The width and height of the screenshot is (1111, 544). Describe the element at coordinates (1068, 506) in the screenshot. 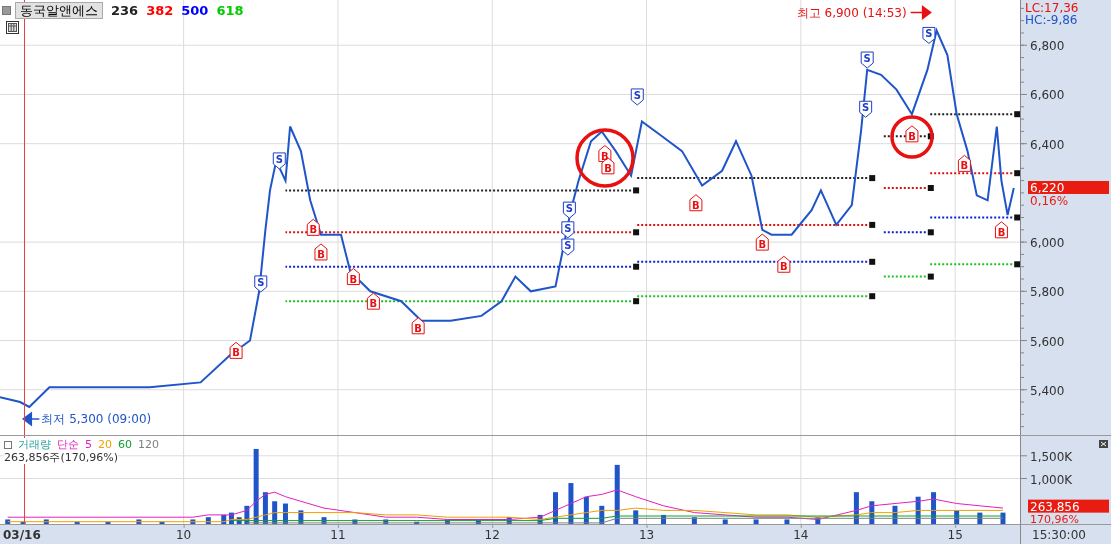

I see `current-volume-tag: 263,856` at that location.